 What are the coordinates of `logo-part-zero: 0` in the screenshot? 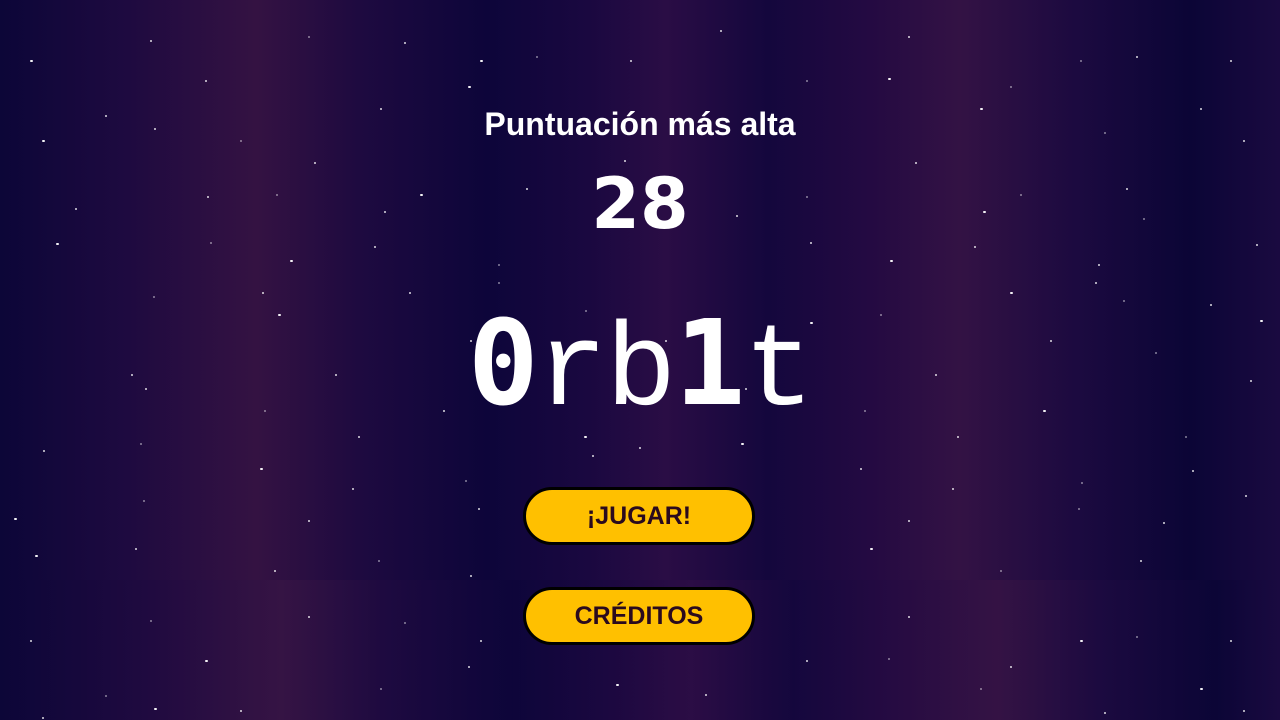 It's located at (503, 363).